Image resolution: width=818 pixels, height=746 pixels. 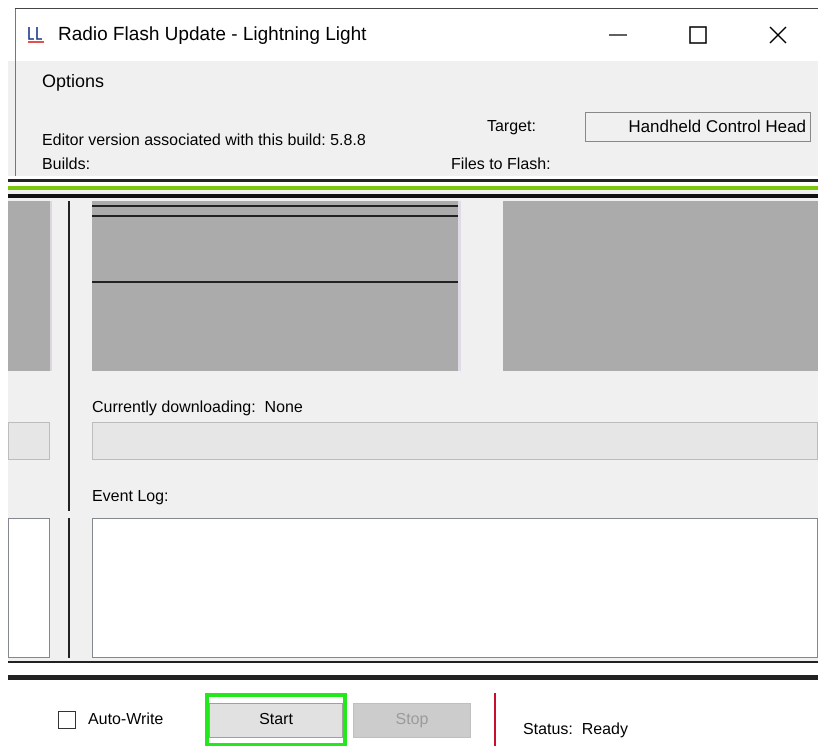 I want to click on auto-write-label: Auto-Write, so click(x=126, y=720).